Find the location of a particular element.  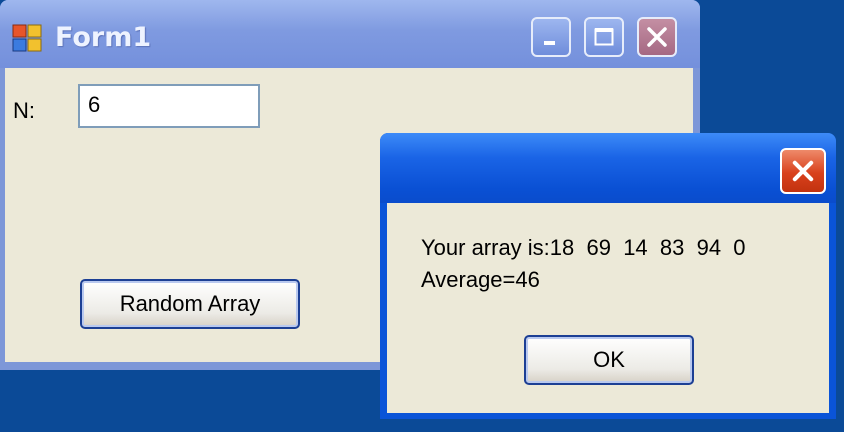

maximize-button is located at coordinates (604, 37).